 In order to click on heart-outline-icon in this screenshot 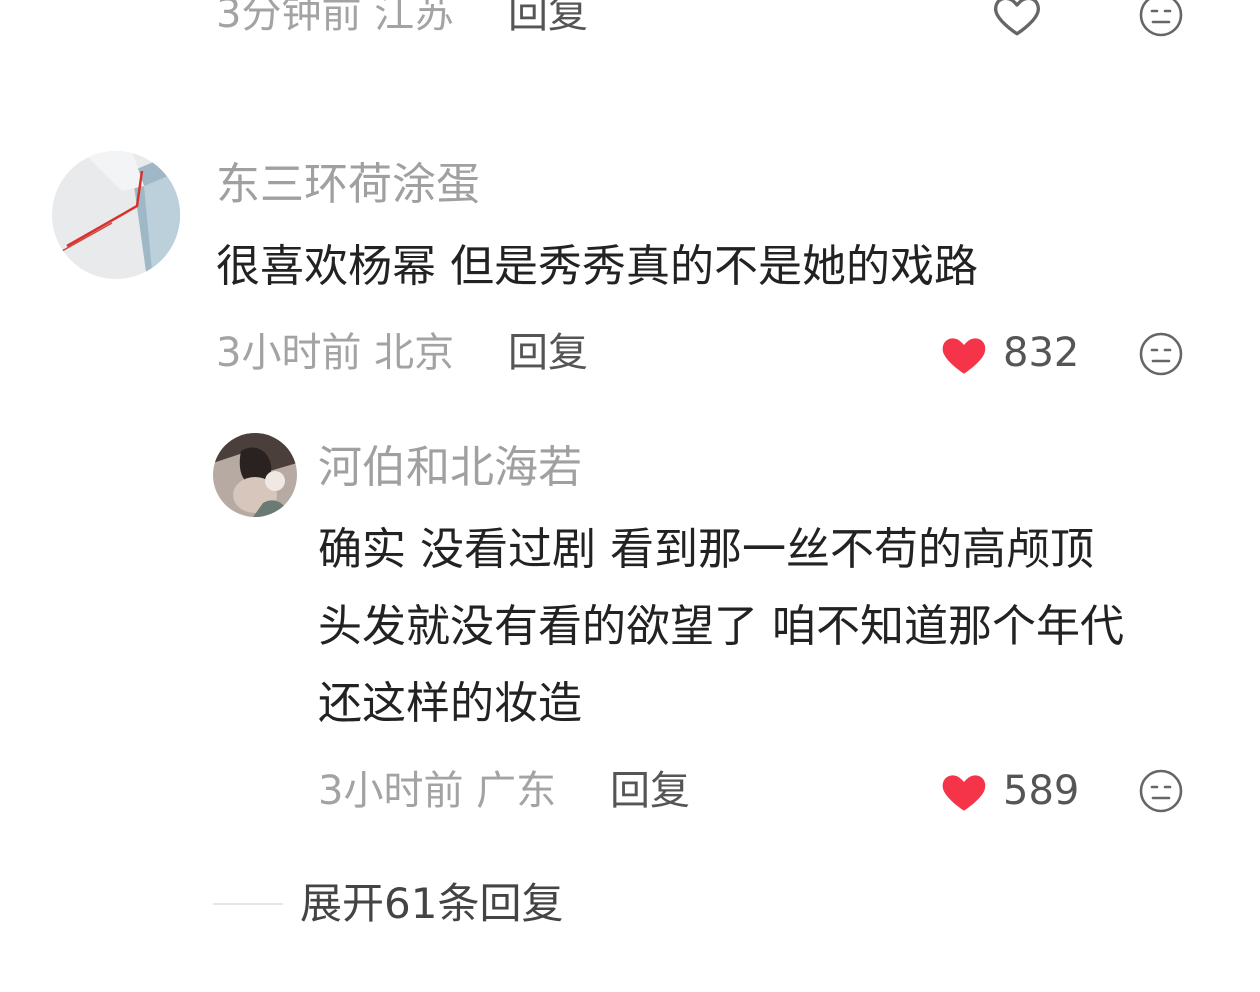, I will do `click(1017, 20)`.